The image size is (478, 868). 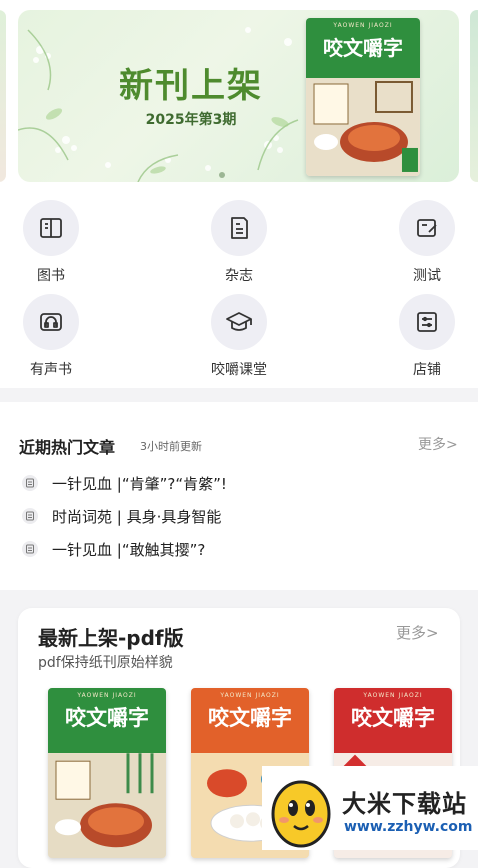 What do you see at coordinates (111, 638) in the screenshot?
I see `pdf-section-title: 最新上架-pdf版` at bounding box center [111, 638].